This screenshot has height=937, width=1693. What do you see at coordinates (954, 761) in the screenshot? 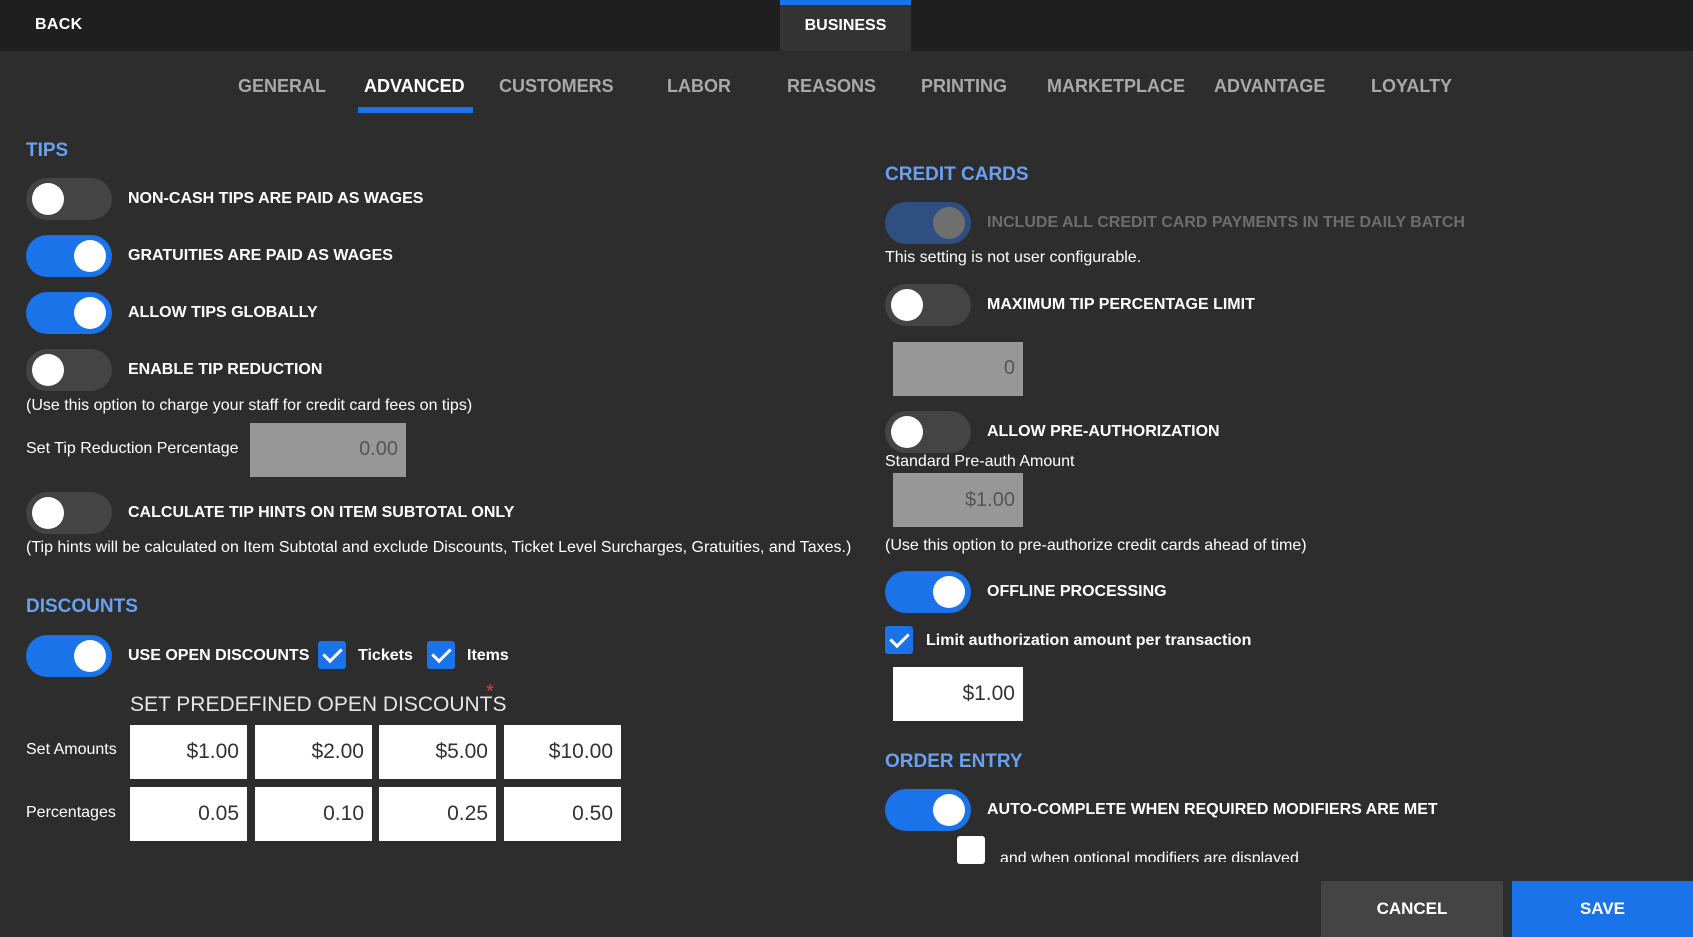
I see `order-entry-section-title: ORDER ENTRY` at bounding box center [954, 761].